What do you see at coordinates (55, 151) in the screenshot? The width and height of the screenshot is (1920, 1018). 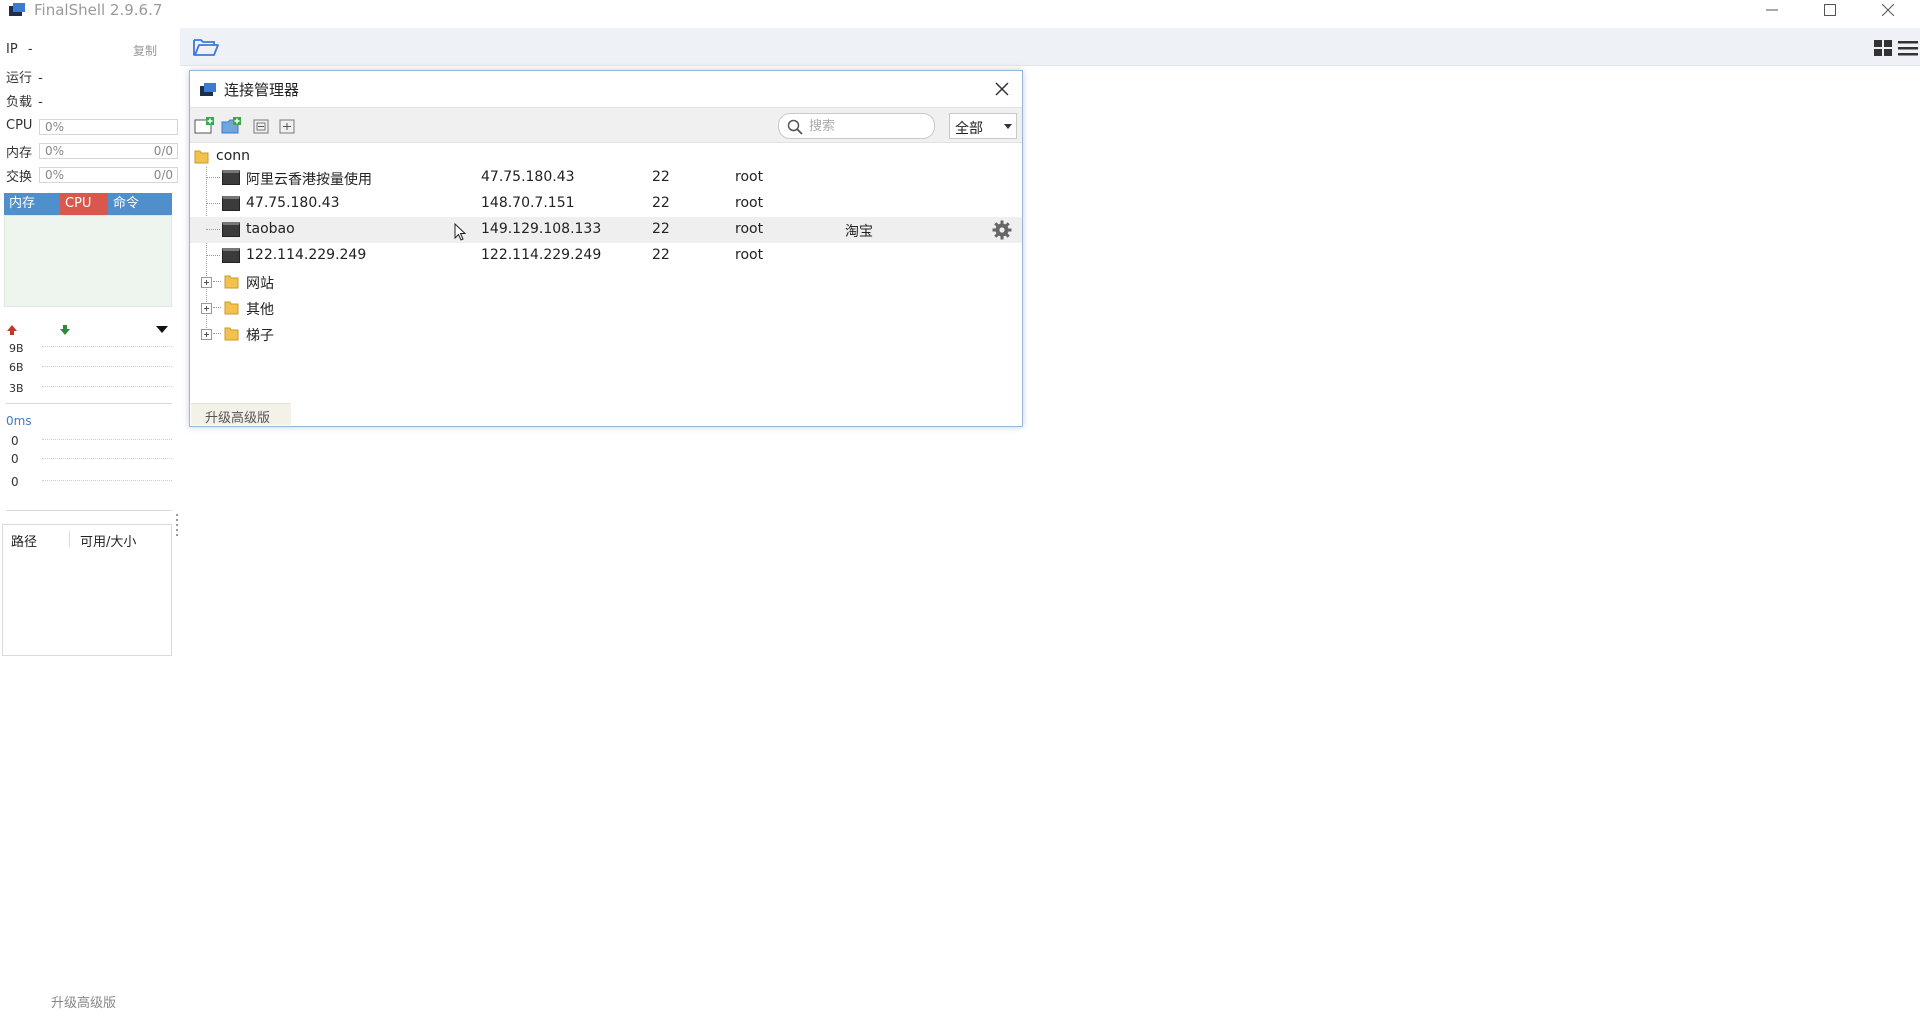 I see `memory-percent: 0%` at bounding box center [55, 151].